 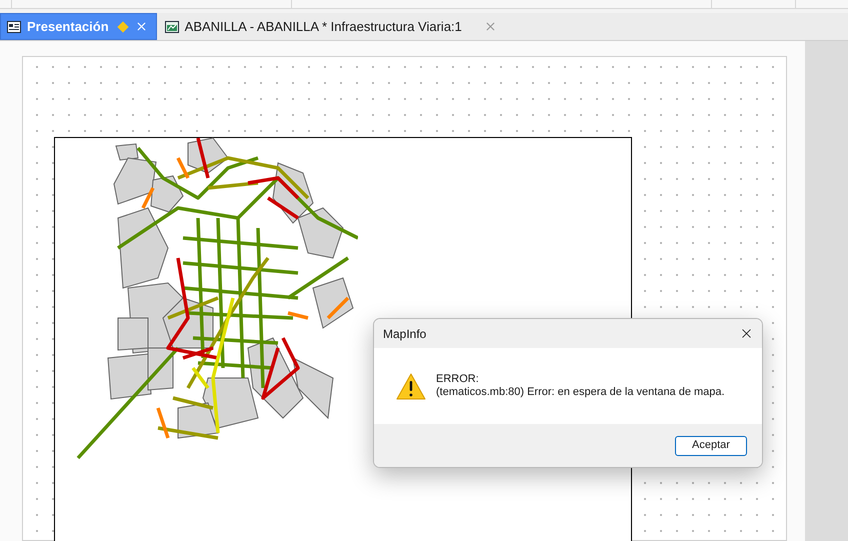 I want to click on error-heading: ERROR:, so click(x=458, y=379).